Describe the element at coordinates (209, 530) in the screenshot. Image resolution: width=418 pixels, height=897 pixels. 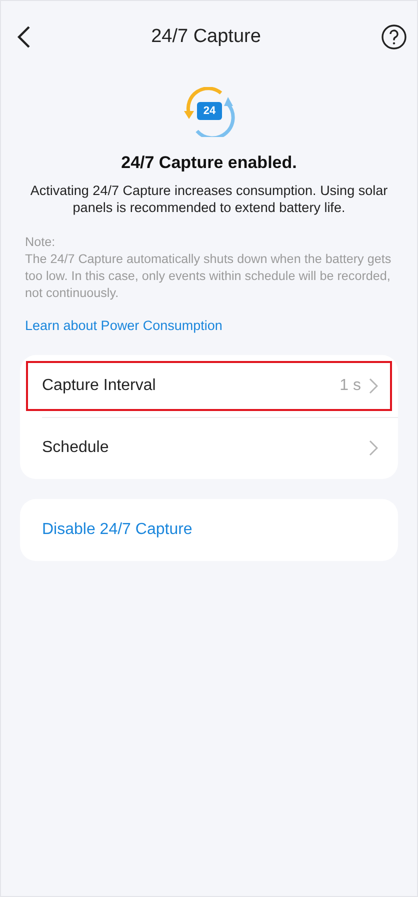
I see `disable-button: Disable 24/7 Capture` at that location.